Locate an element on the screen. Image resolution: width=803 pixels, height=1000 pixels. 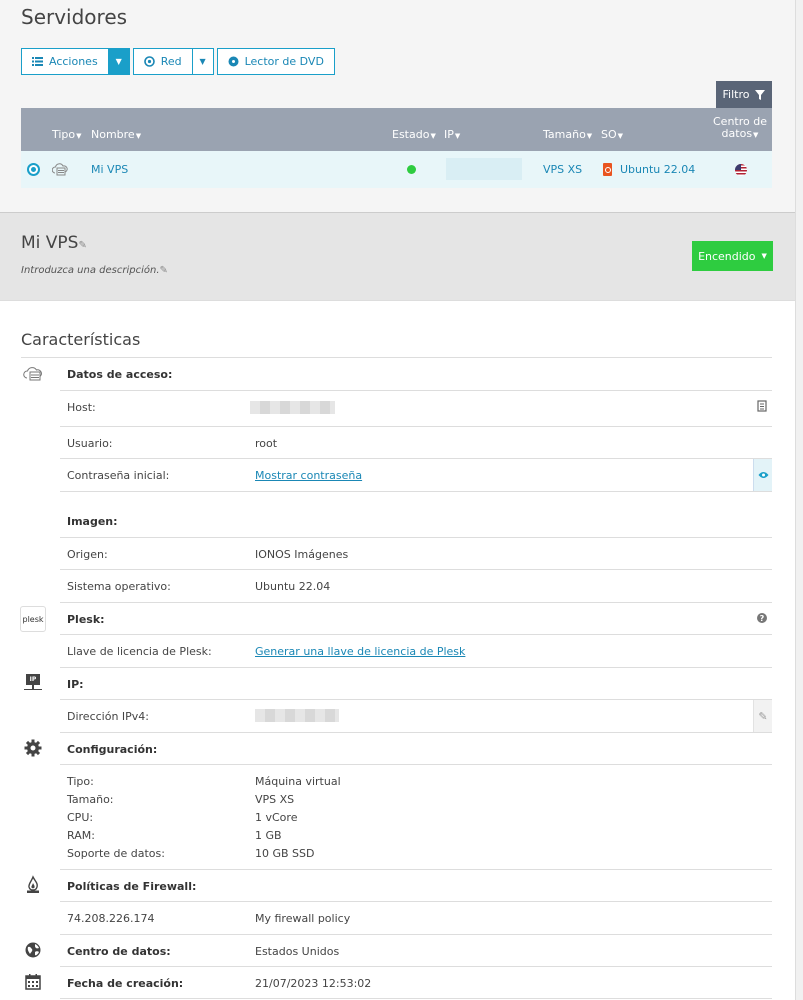
dvd-reader-label: Lector de DVD is located at coordinates (284, 61).